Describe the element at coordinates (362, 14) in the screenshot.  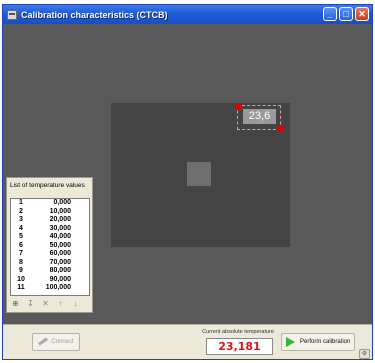
I see `close-button: ✕` at that location.